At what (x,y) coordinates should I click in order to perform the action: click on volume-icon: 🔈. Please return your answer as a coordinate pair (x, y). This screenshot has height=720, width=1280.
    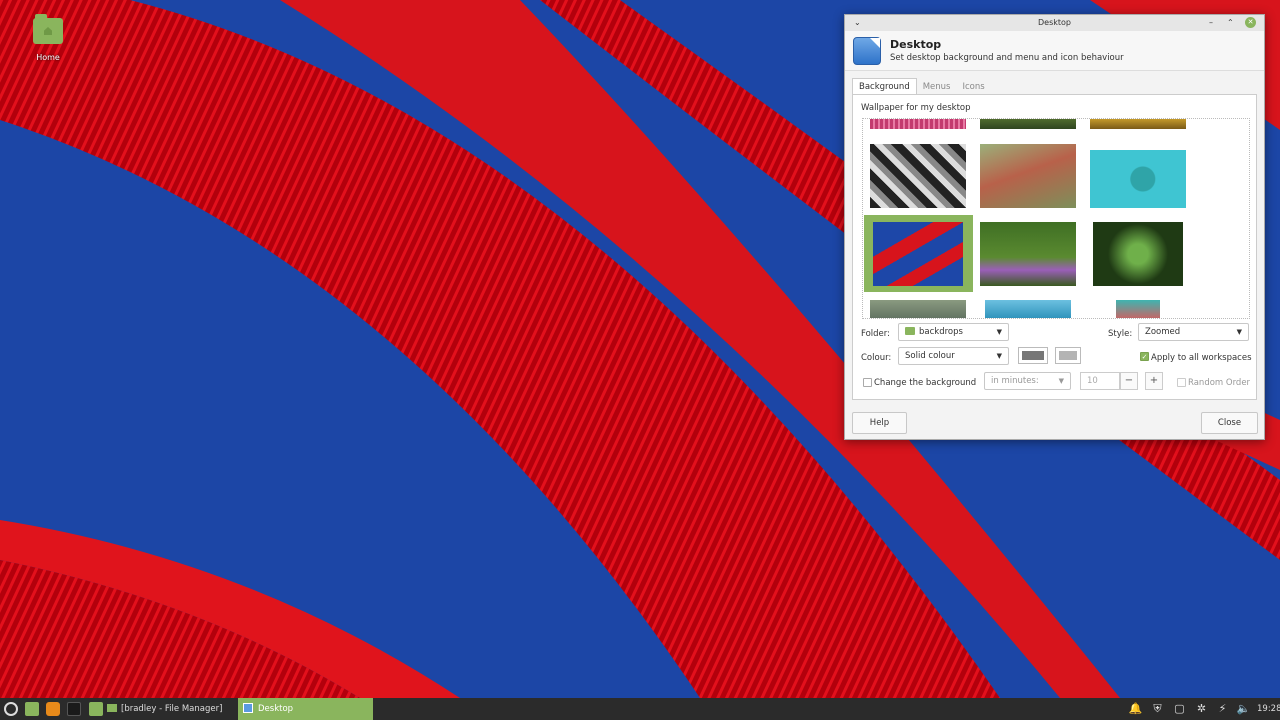
    Looking at the image, I should click on (1243, 708).